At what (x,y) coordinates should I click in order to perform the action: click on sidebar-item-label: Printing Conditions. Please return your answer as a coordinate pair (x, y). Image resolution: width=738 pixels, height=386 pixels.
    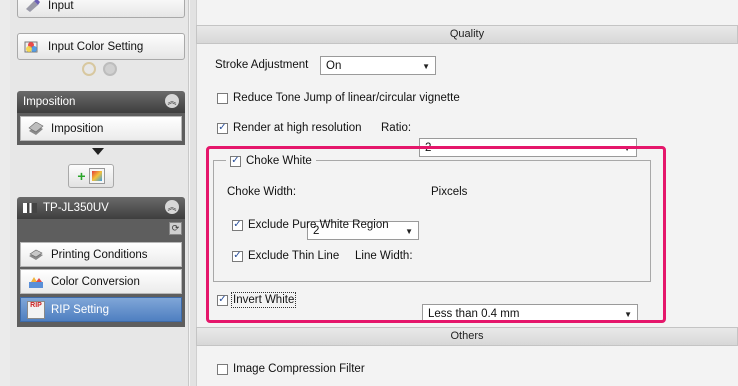
    Looking at the image, I should click on (99, 254).